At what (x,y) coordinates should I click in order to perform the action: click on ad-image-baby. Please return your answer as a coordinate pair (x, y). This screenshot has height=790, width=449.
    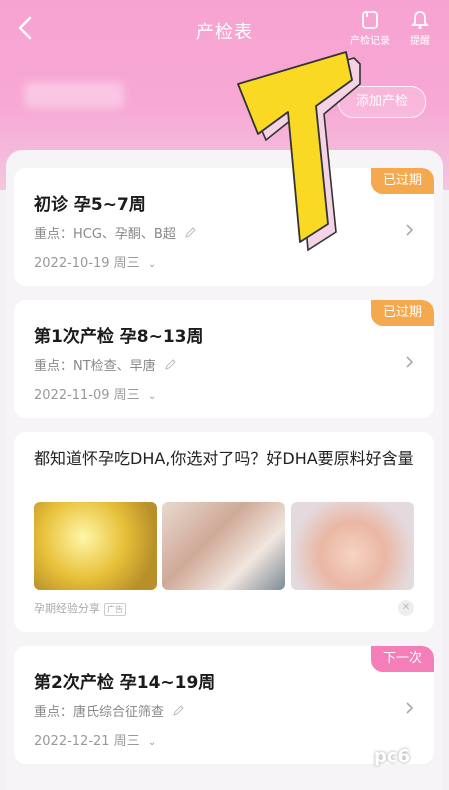
    Looking at the image, I should click on (352, 546).